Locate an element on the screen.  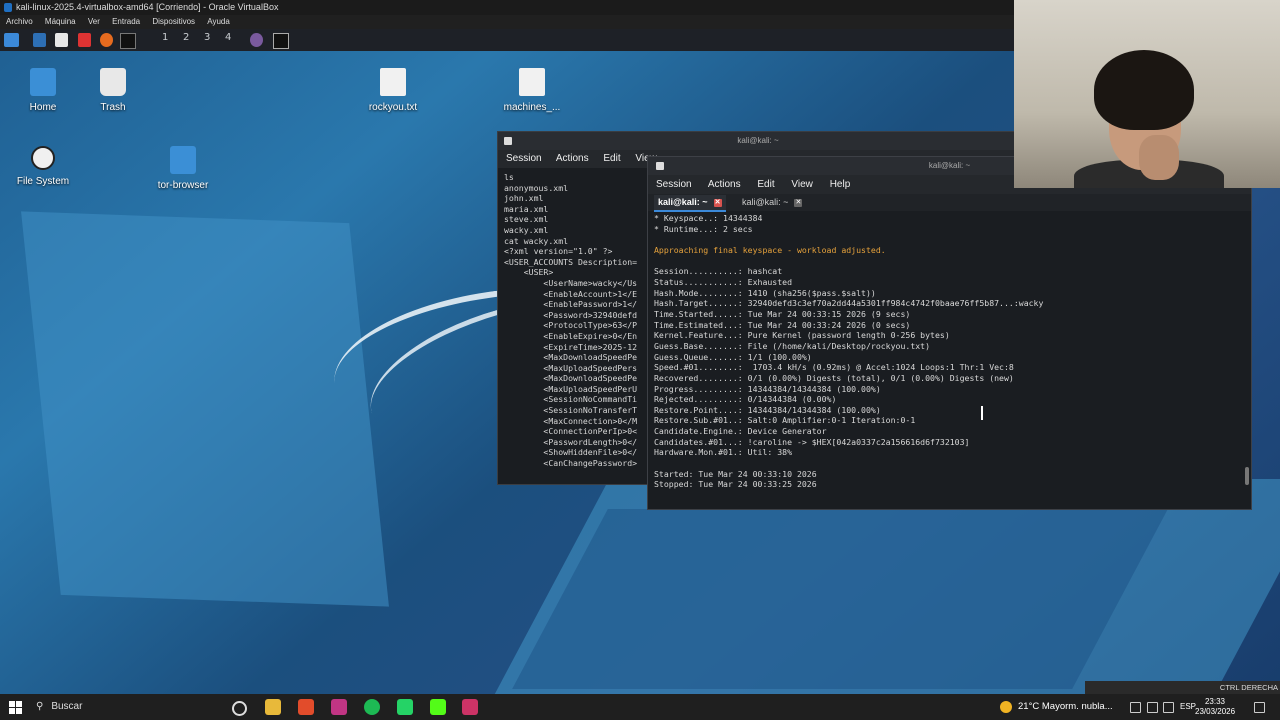
drive-icon is located at coordinates (43, 158).